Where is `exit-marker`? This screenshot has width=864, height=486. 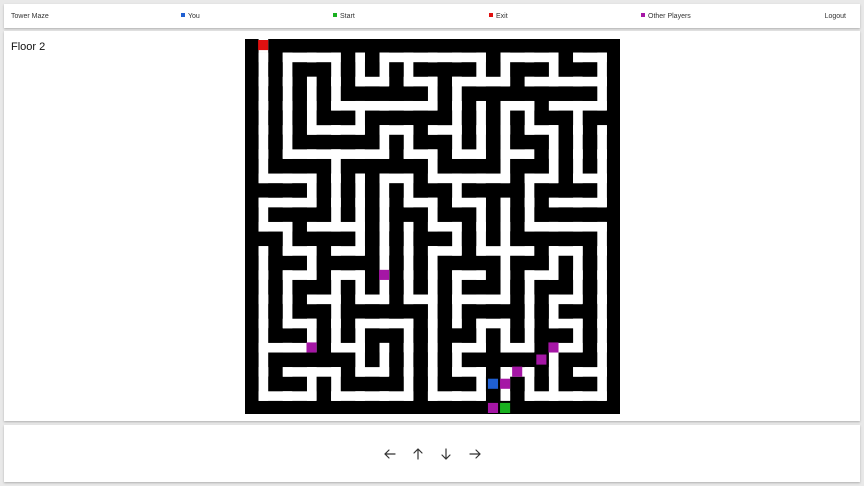
exit-marker is located at coordinates (263, 45).